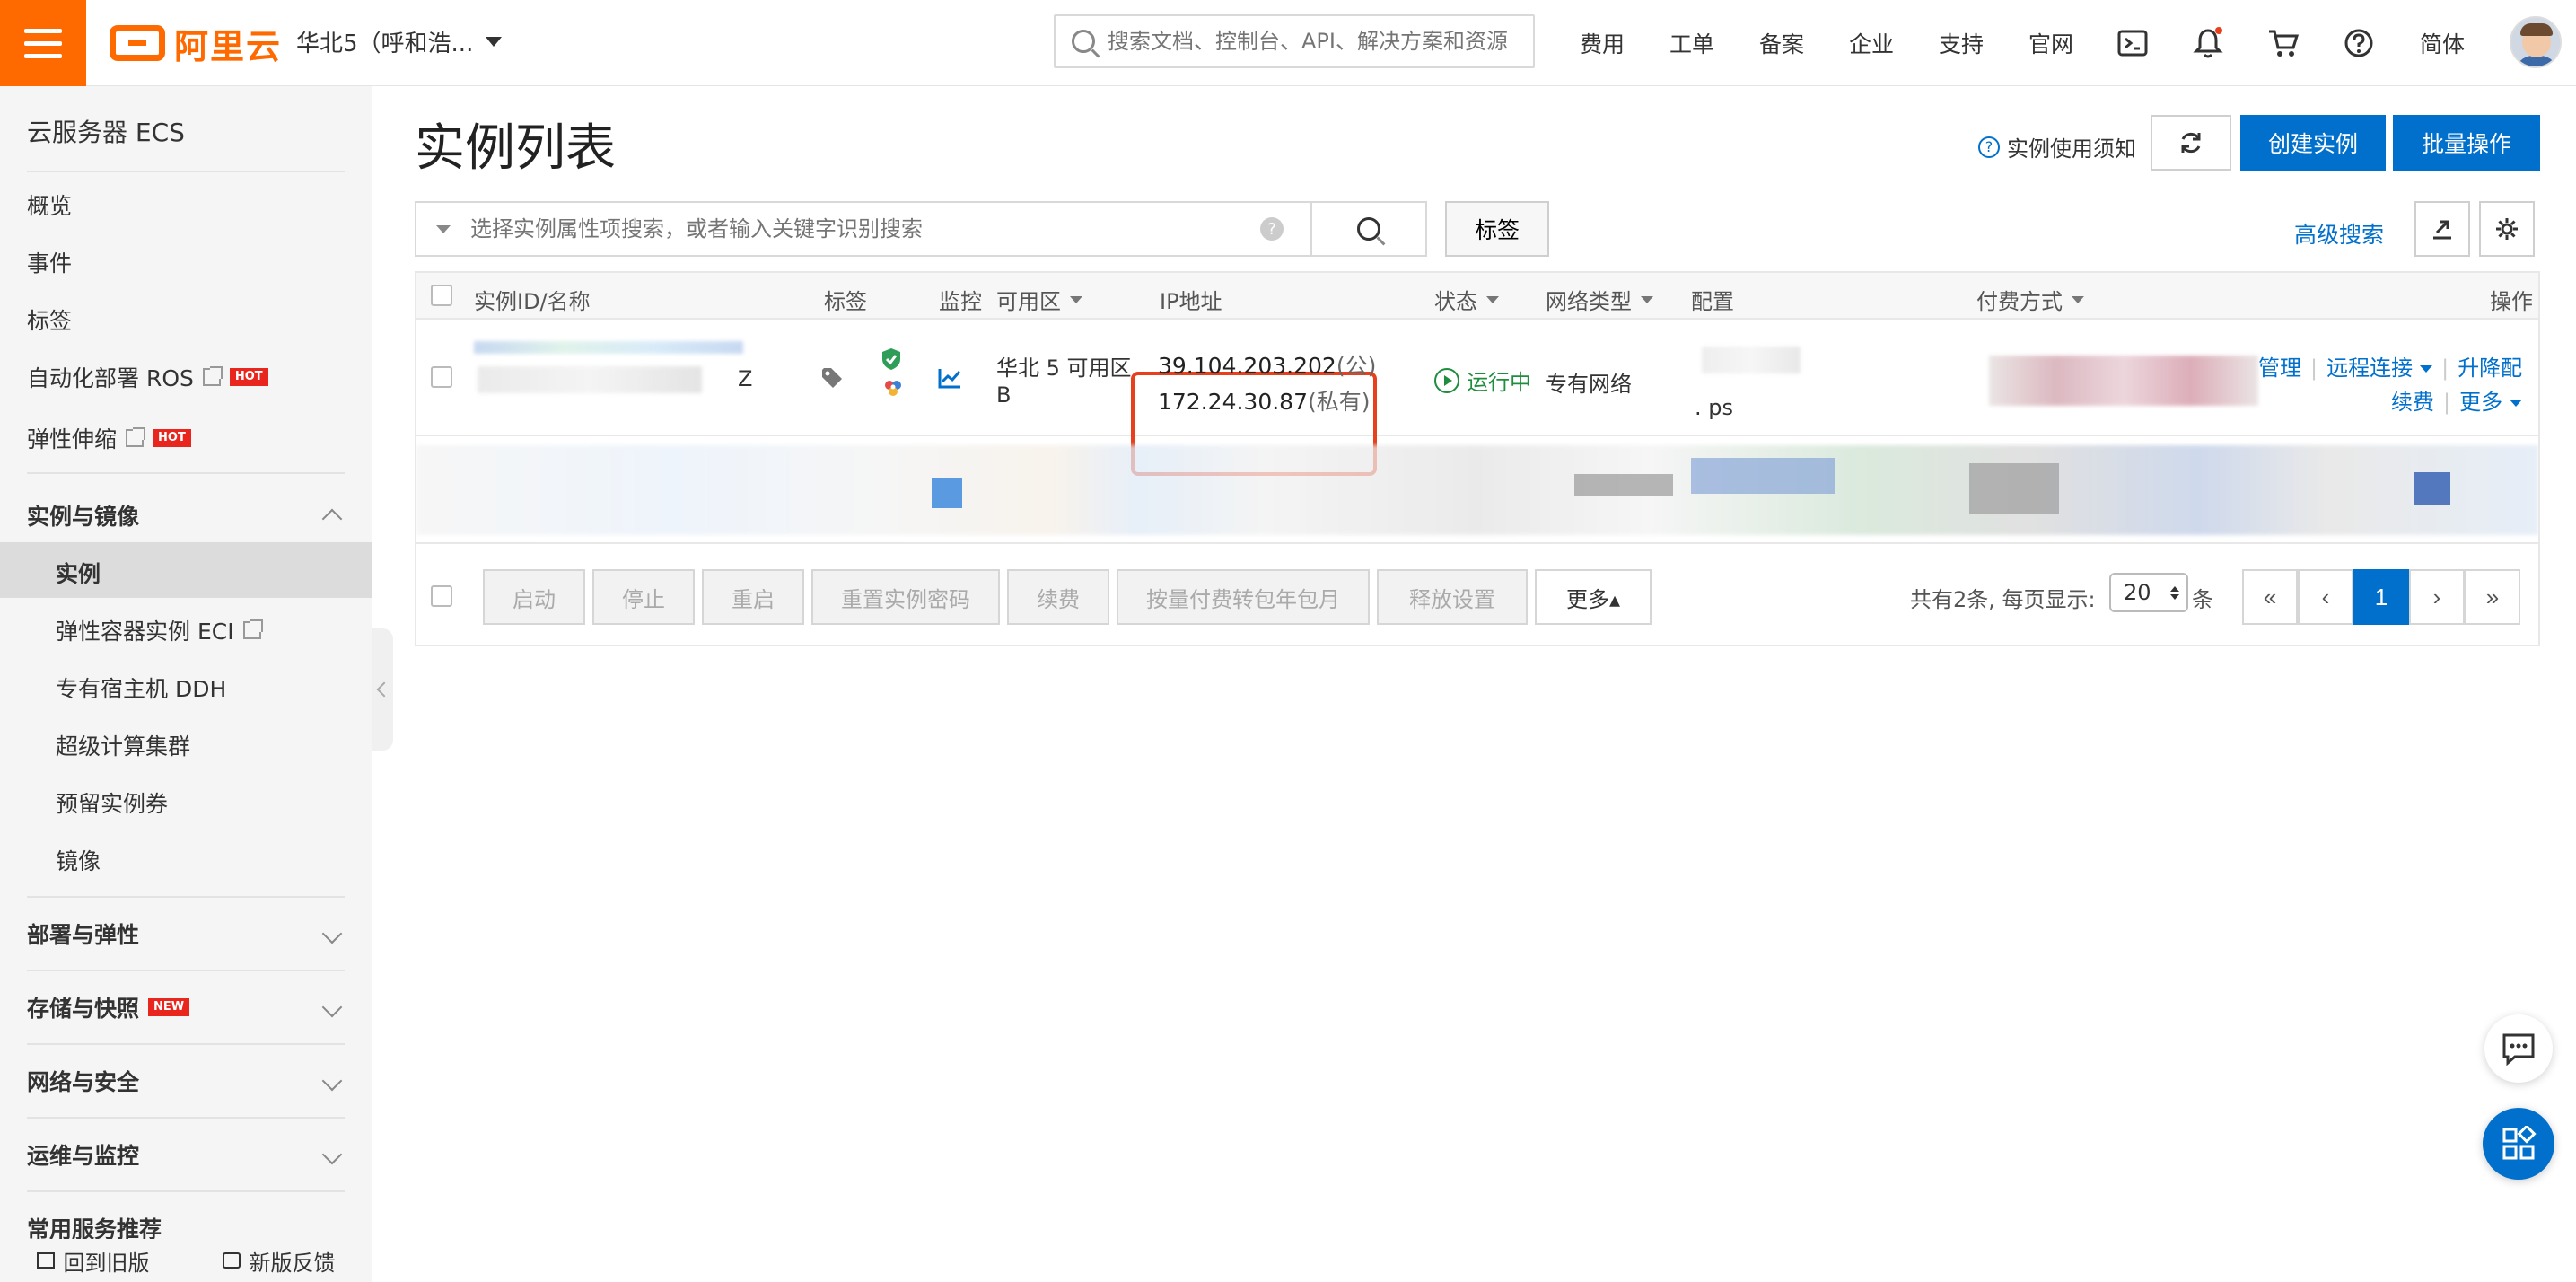  I want to click on sidebar-item-instances: 实例, so click(78, 573).